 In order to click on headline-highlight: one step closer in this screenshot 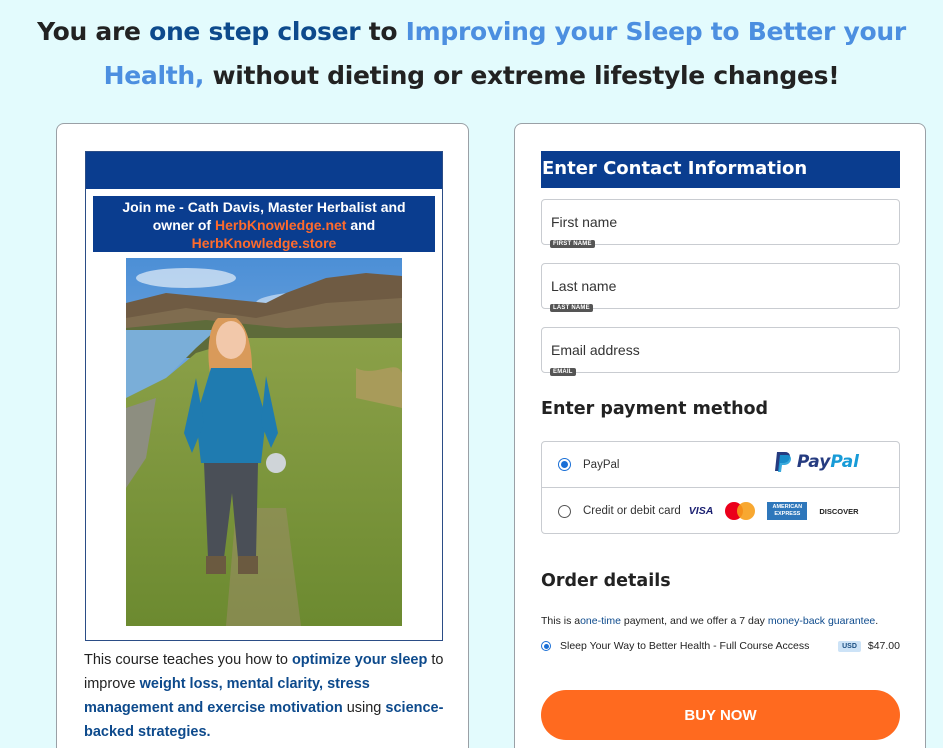, I will do `click(255, 31)`.